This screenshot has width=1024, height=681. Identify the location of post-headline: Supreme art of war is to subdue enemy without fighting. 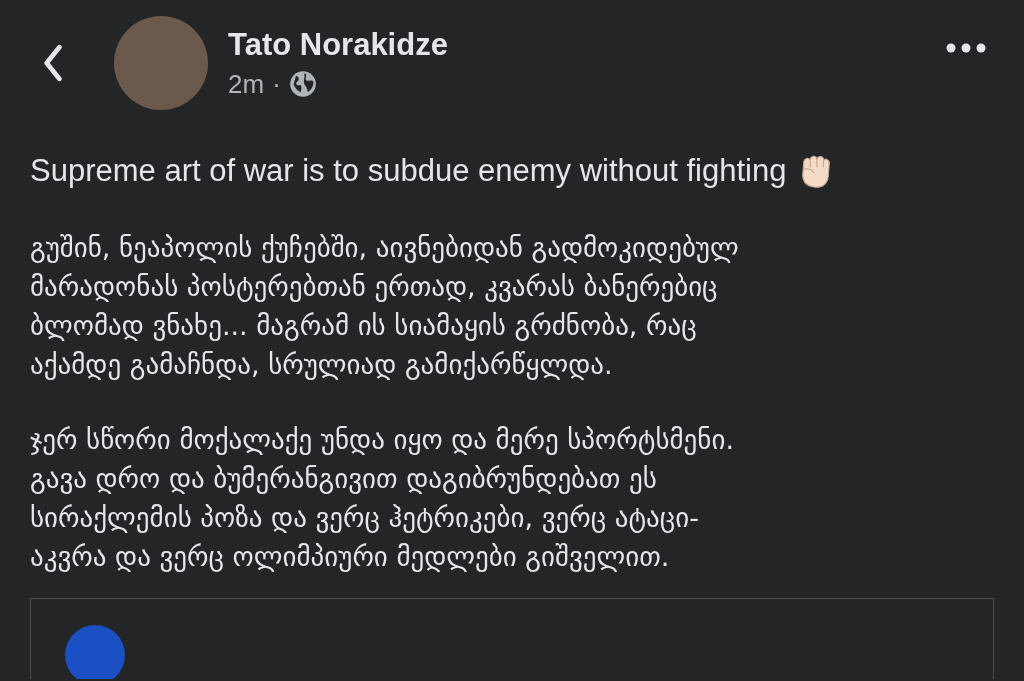
(408, 171).